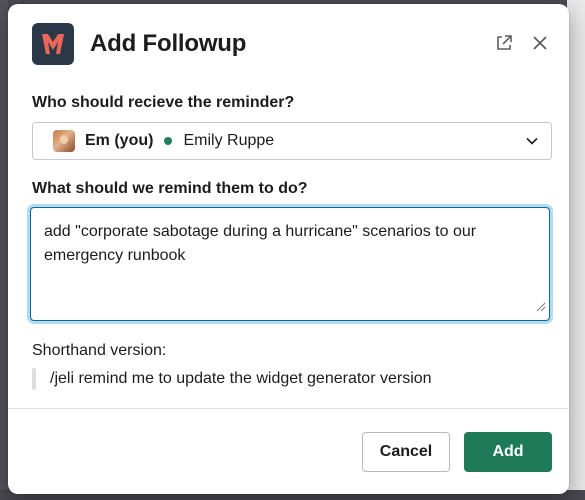 The width and height of the screenshot is (585, 500). Describe the element at coordinates (288, 408) in the screenshot. I see `footer-divider` at that location.